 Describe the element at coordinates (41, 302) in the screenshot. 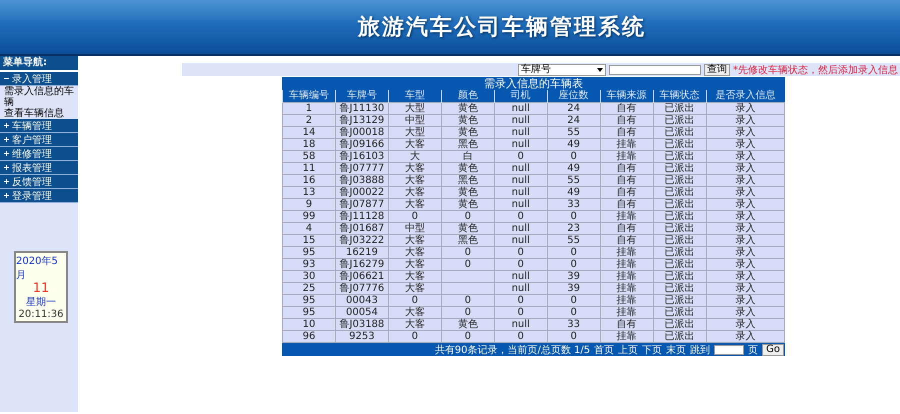

I see `calendar-weekday: 星期一` at that location.